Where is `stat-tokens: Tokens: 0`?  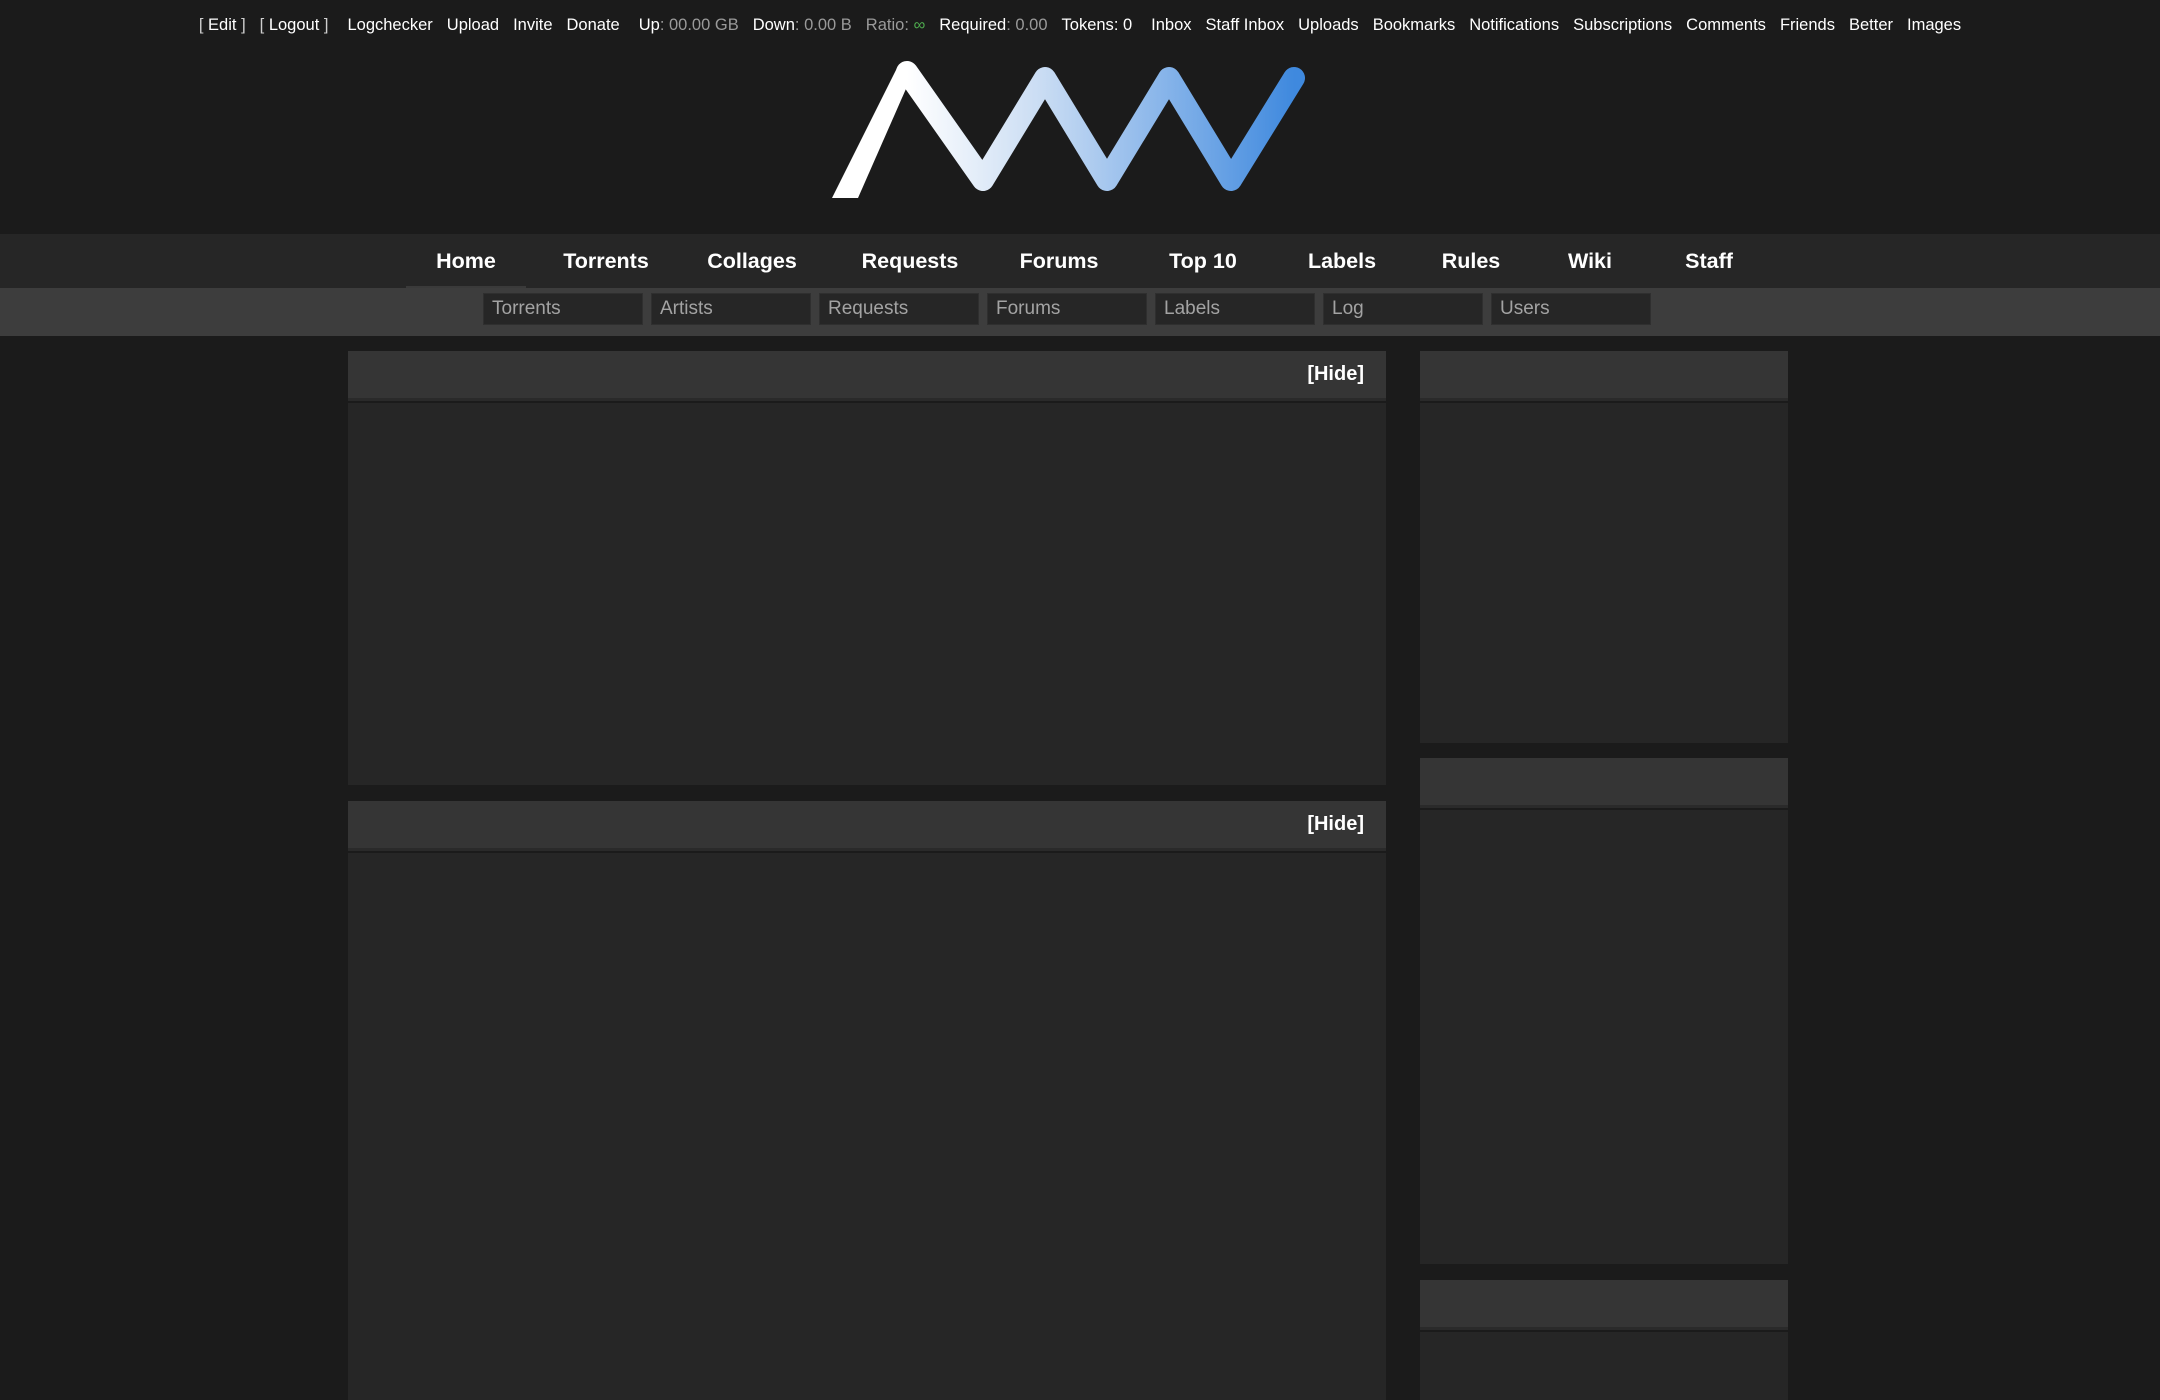 stat-tokens: Tokens: 0 is located at coordinates (1097, 25).